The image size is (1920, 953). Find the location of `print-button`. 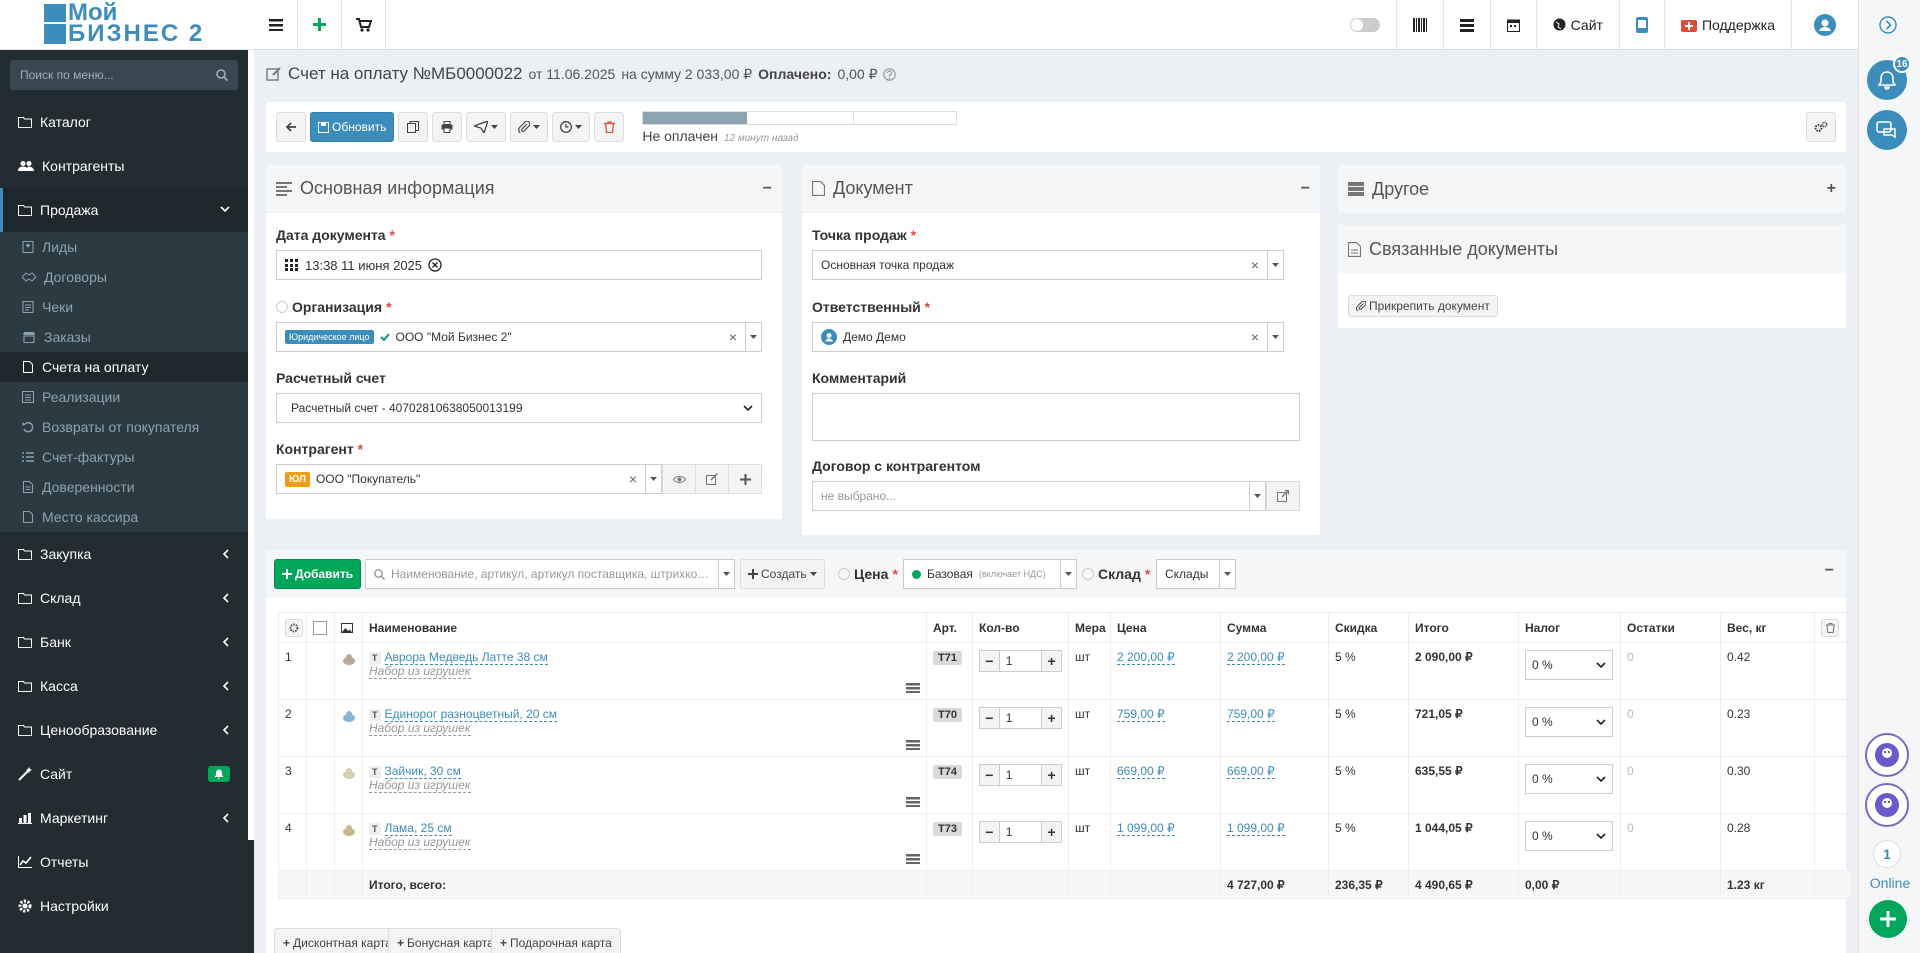

print-button is located at coordinates (447, 127).